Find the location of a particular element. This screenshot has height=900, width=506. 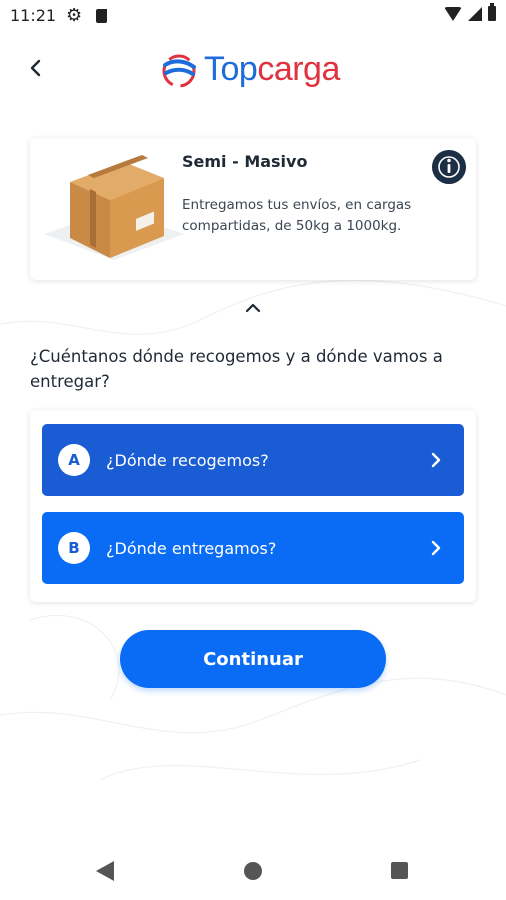

pickup-label: ¿Dónde recogemos? is located at coordinates (187, 460).